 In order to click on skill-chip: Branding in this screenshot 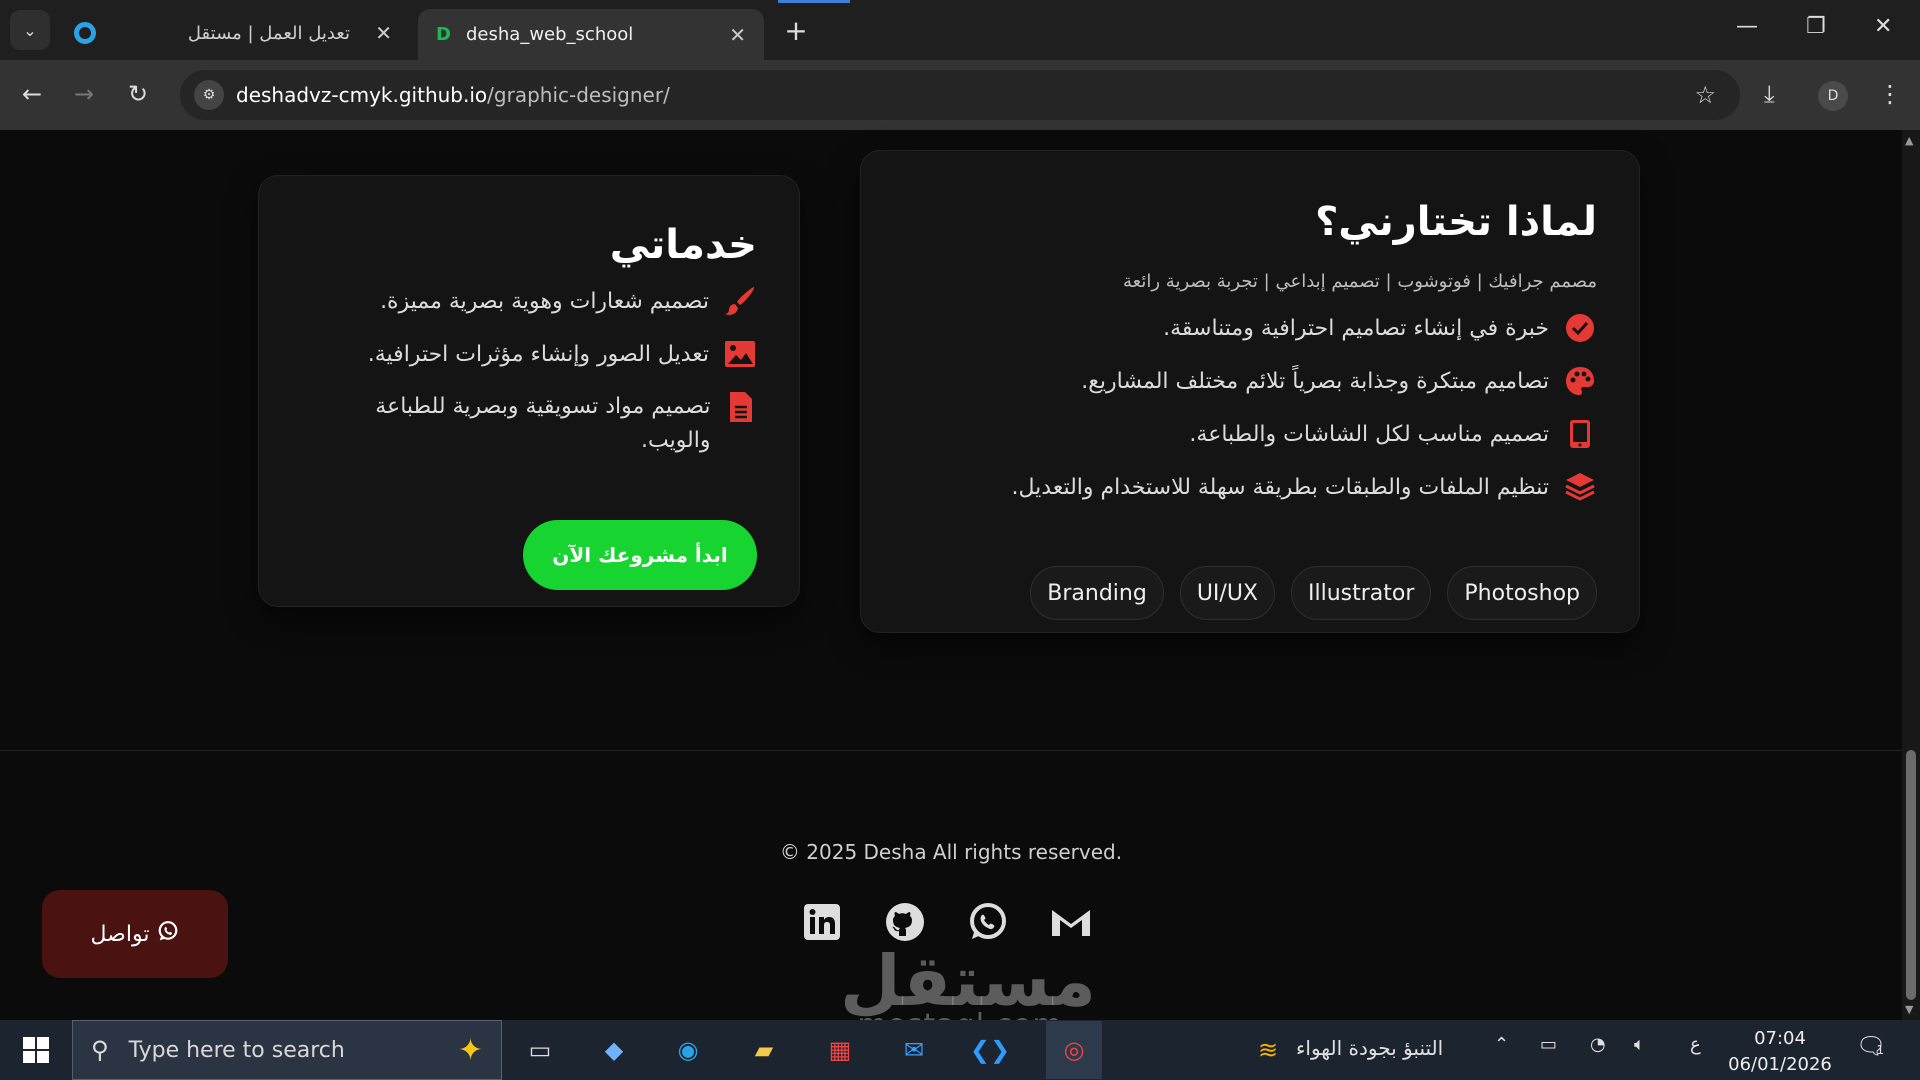, I will do `click(1097, 593)`.